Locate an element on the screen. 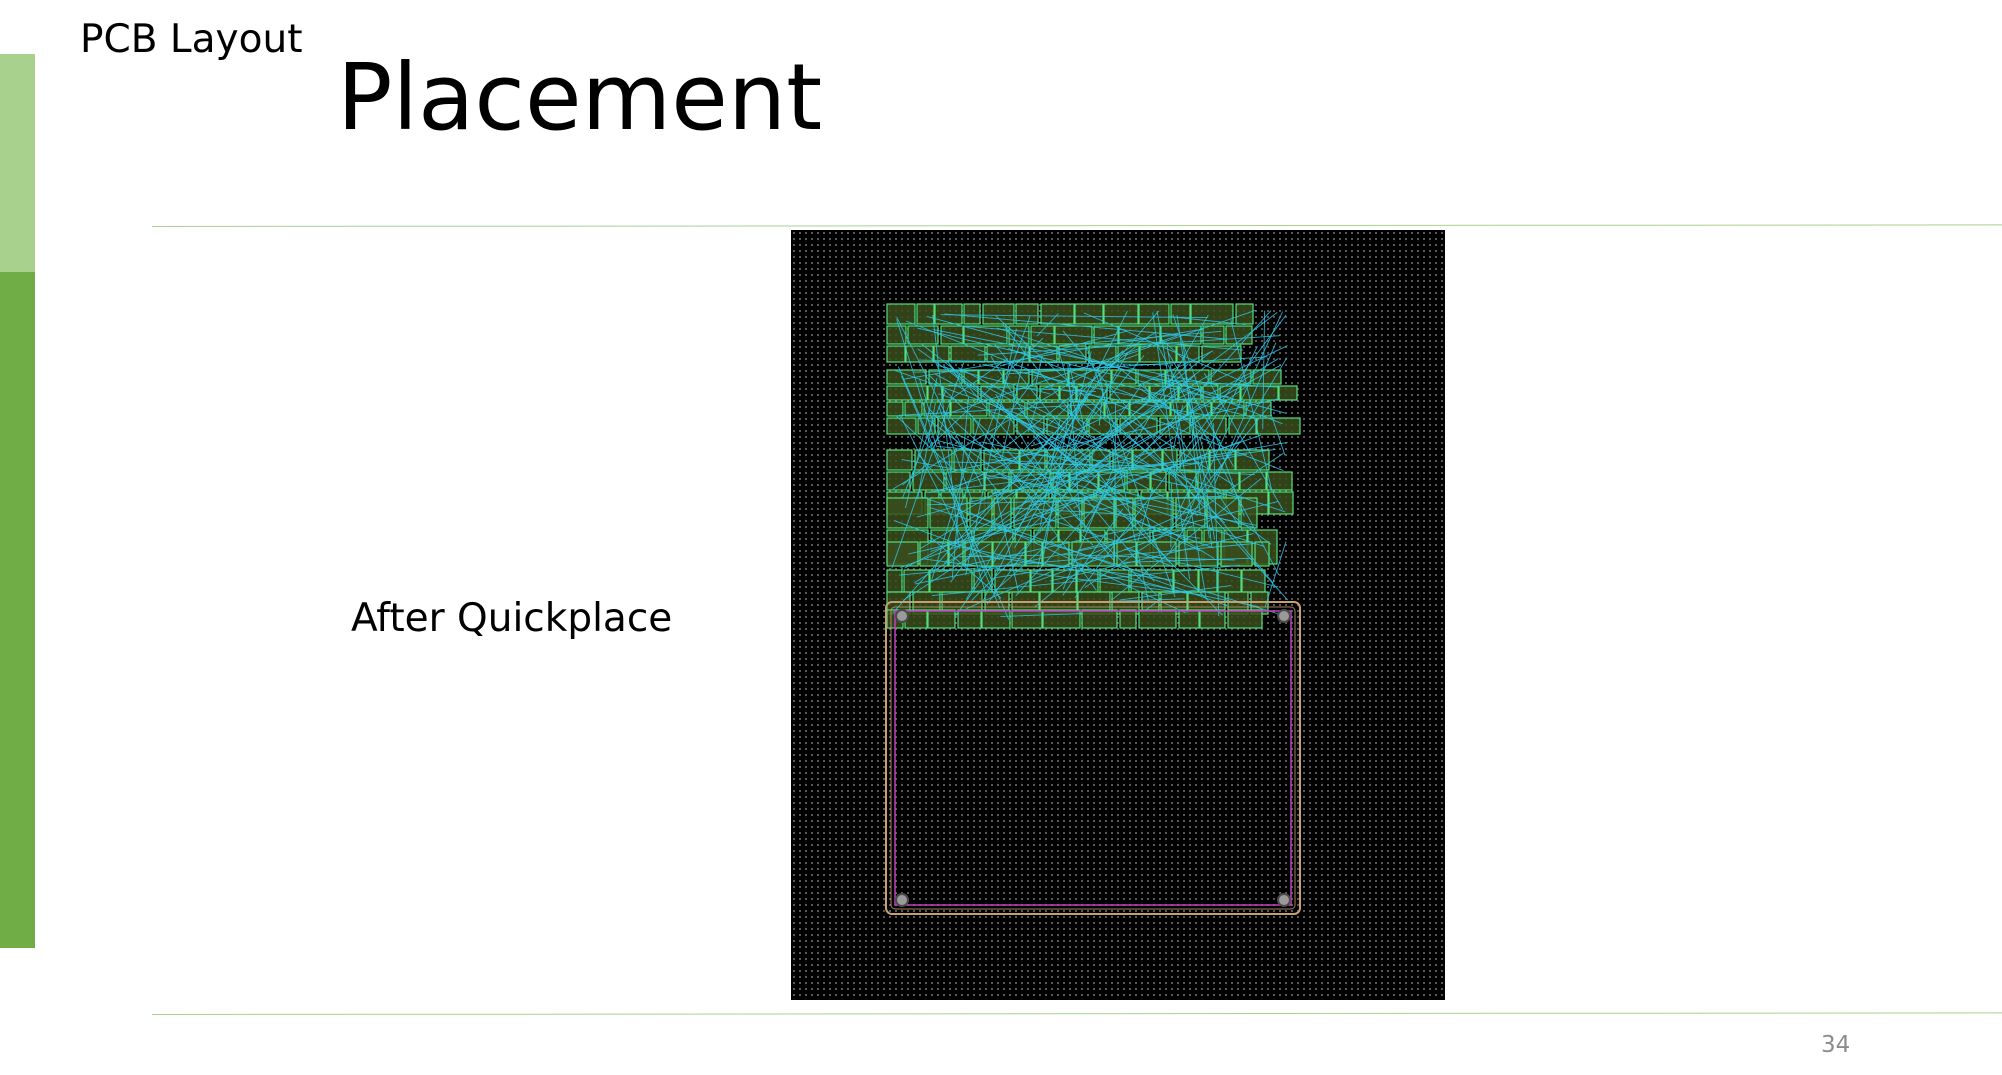  bottom-divider is located at coordinates (1076, 1013).